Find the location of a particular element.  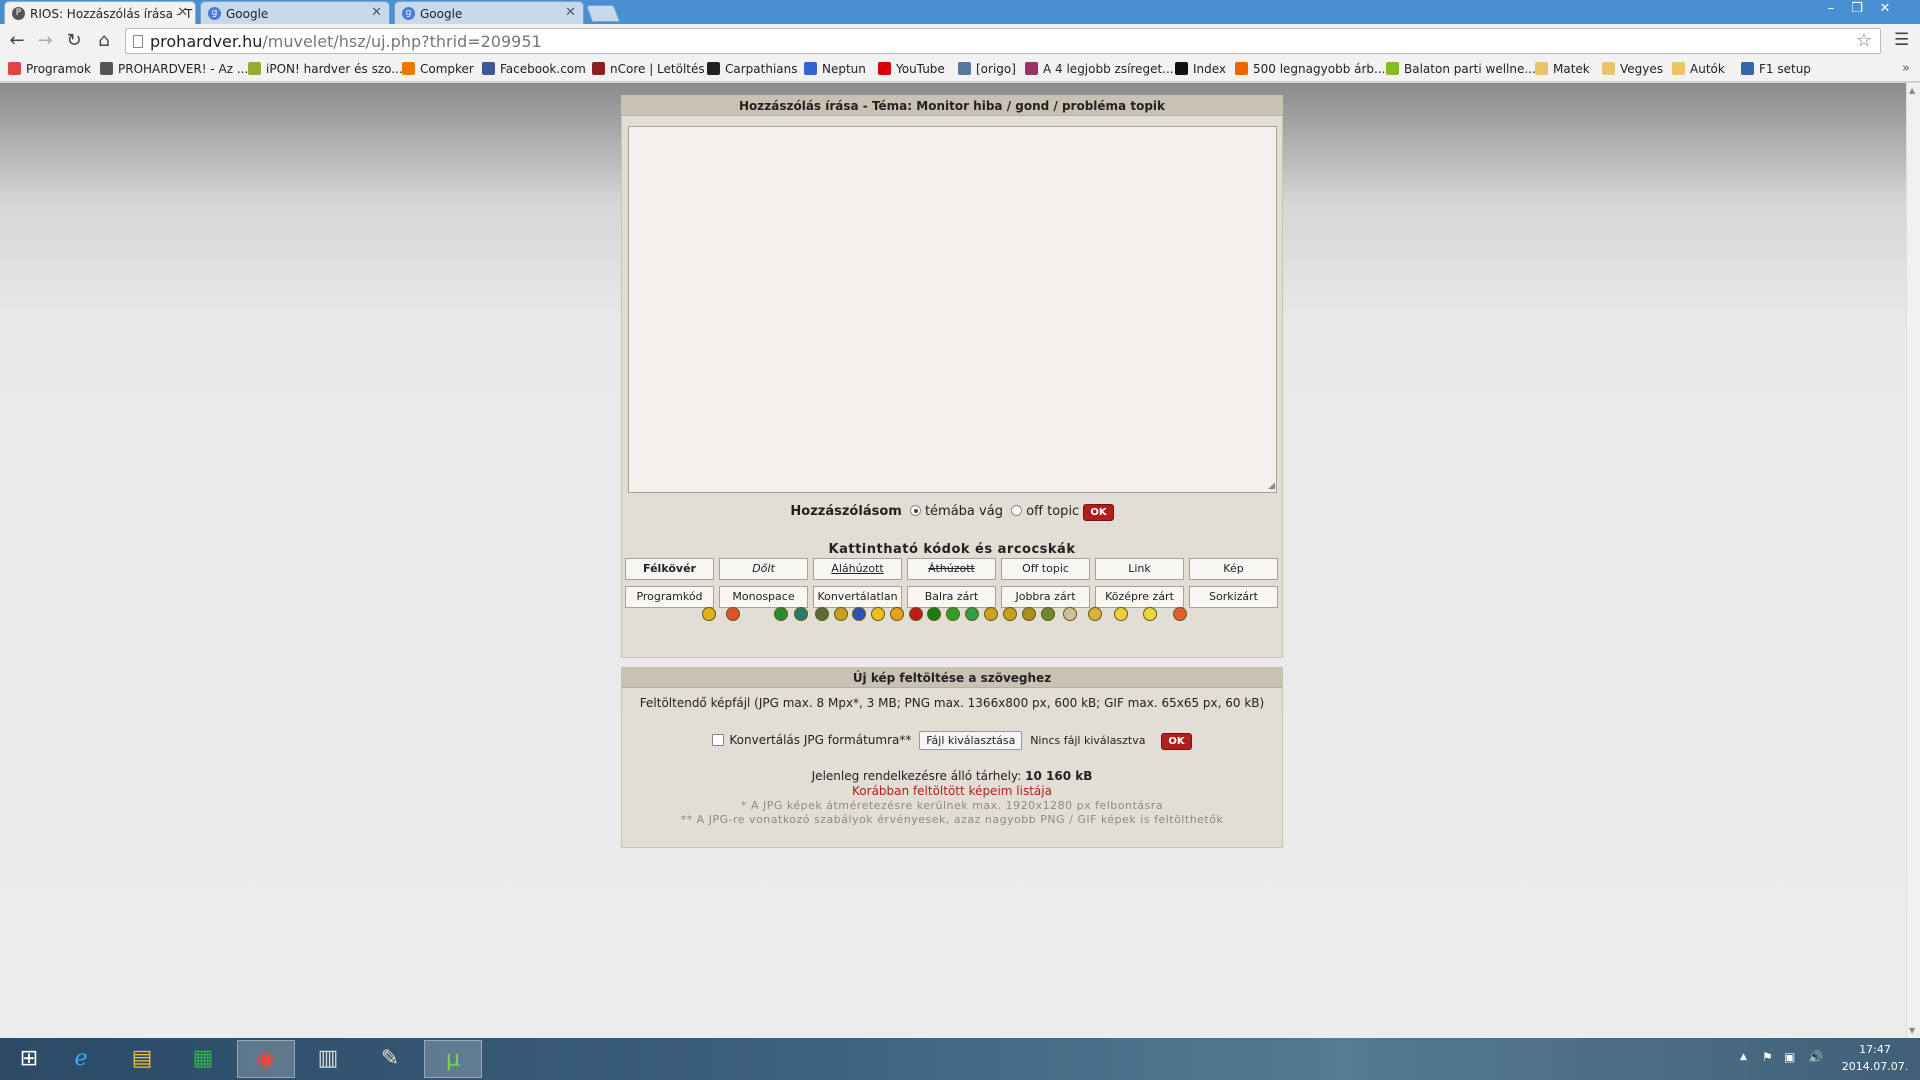

start-icon: ⊞ is located at coordinates (29, 1059).